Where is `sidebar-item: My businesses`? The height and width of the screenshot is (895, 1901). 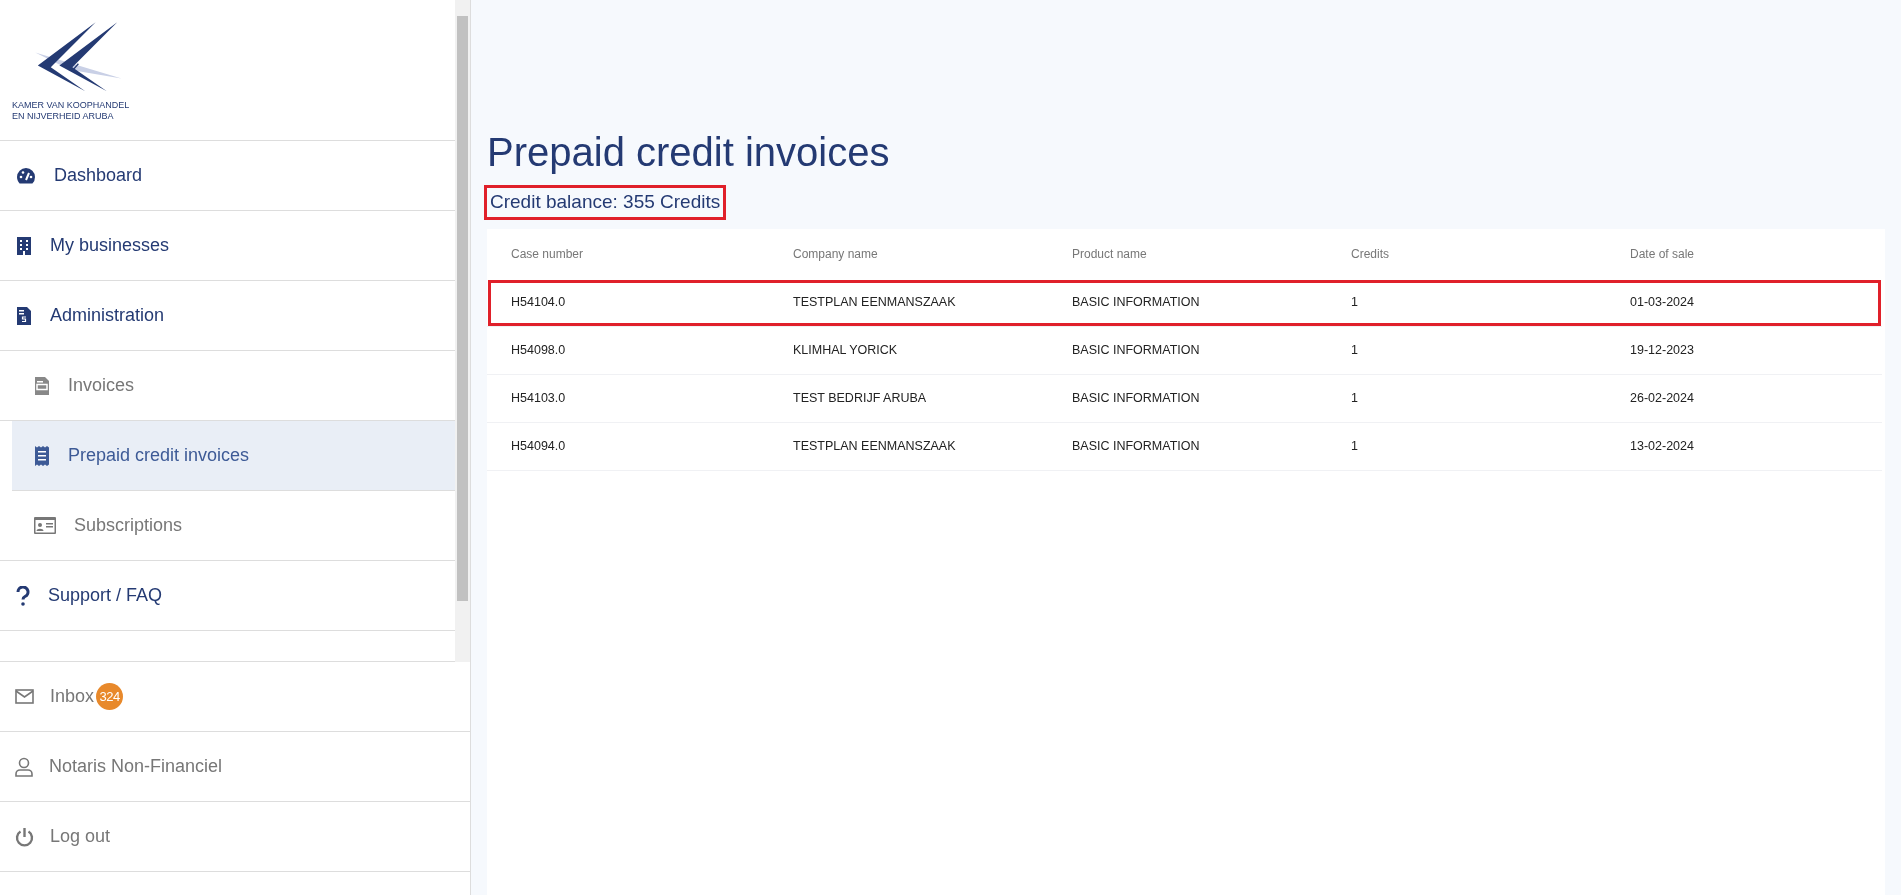
sidebar-item: My businesses is located at coordinates (227, 246).